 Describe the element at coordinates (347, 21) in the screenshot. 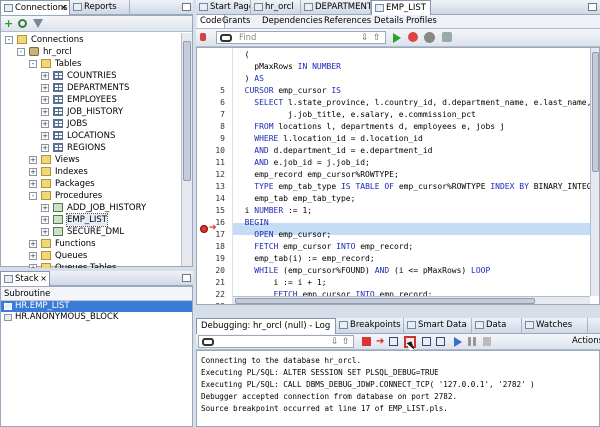

I see `subtab-references: References` at that location.